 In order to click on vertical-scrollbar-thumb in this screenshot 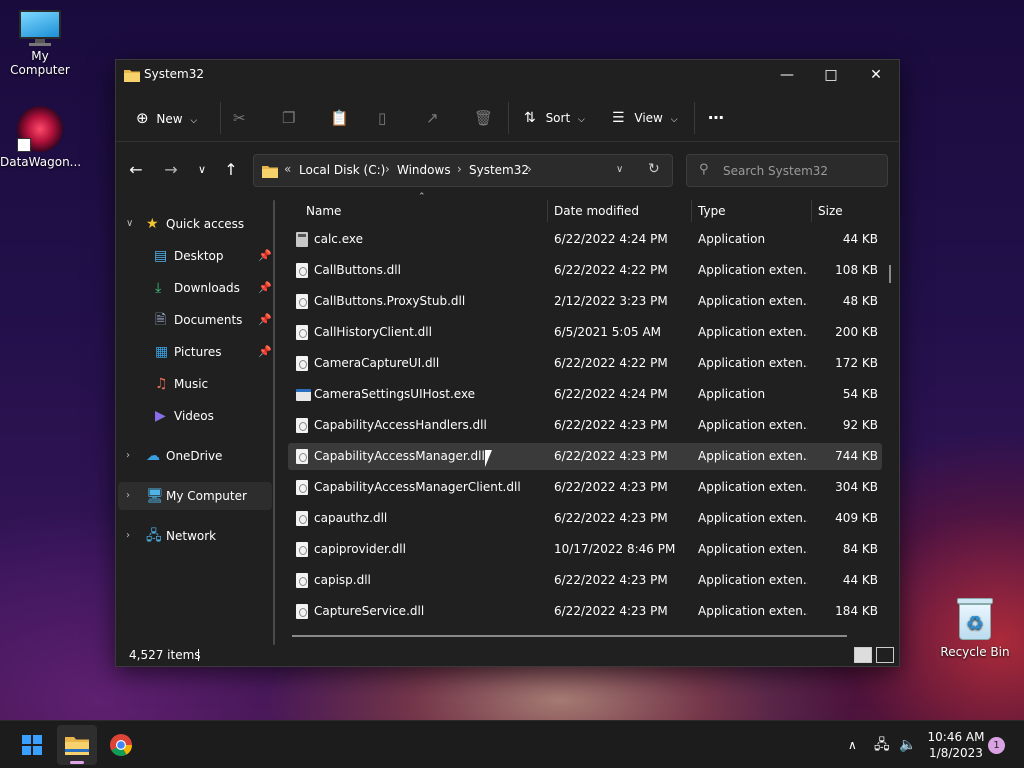, I will do `click(890, 274)`.